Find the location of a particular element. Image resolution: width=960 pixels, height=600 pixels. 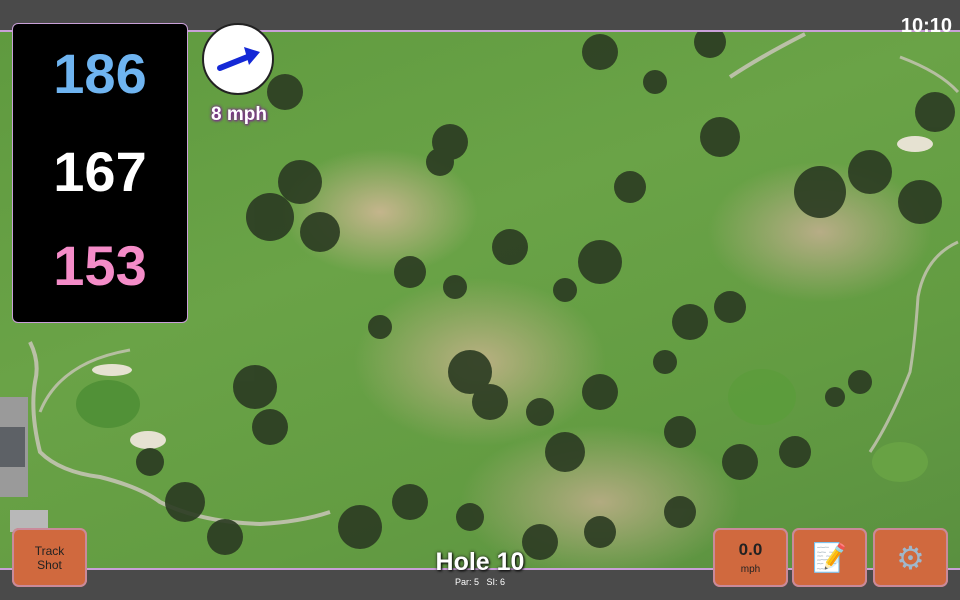

wind-direction-arrow-icon is located at coordinates (238, 59).